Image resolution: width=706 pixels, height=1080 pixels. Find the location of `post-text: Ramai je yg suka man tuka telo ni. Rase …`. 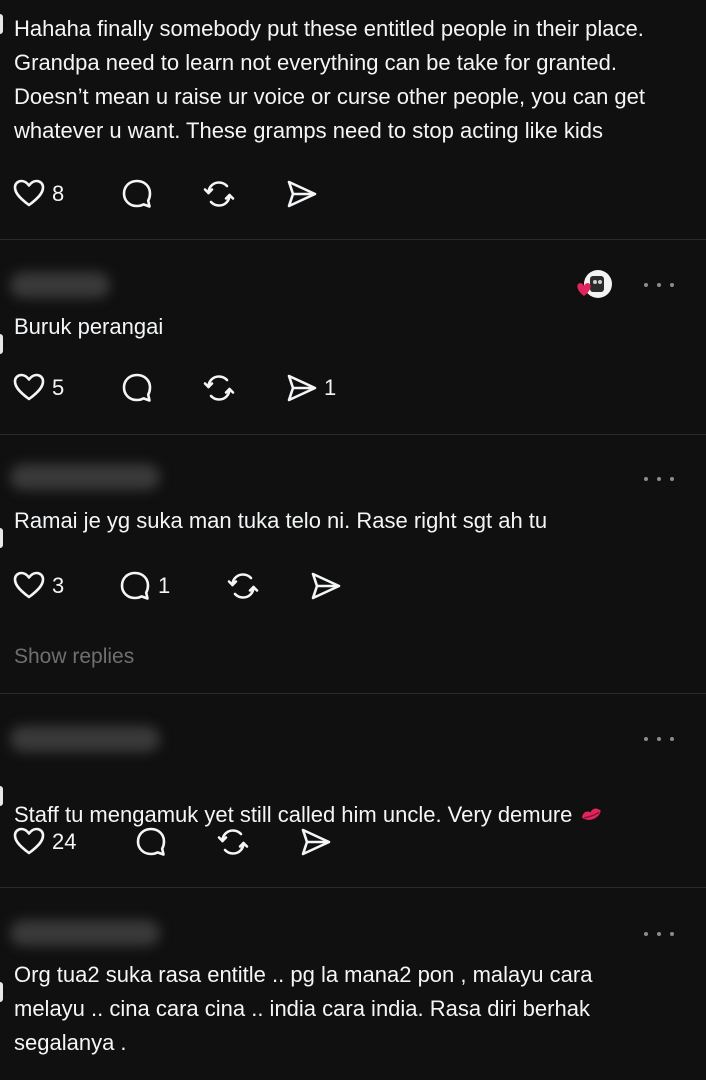

post-text: Ramai je yg suka man tuka telo ni. Rase … is located at coordinates (281, 520).